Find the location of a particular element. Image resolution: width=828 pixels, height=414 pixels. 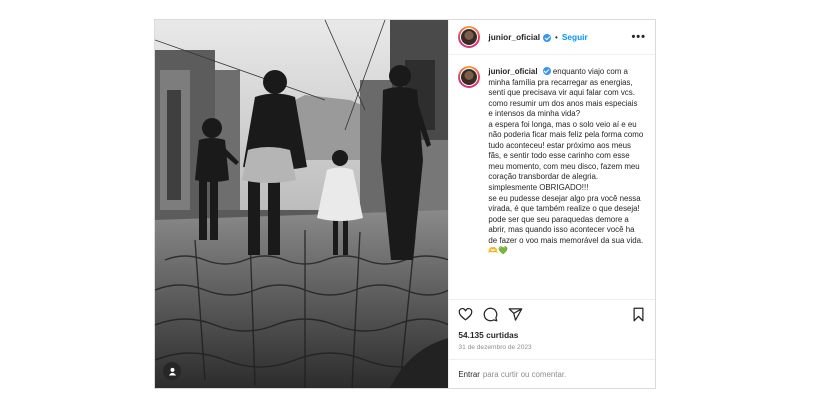

comment-prompt: para curtir ou comentar. is located at coordinates (524, 374).